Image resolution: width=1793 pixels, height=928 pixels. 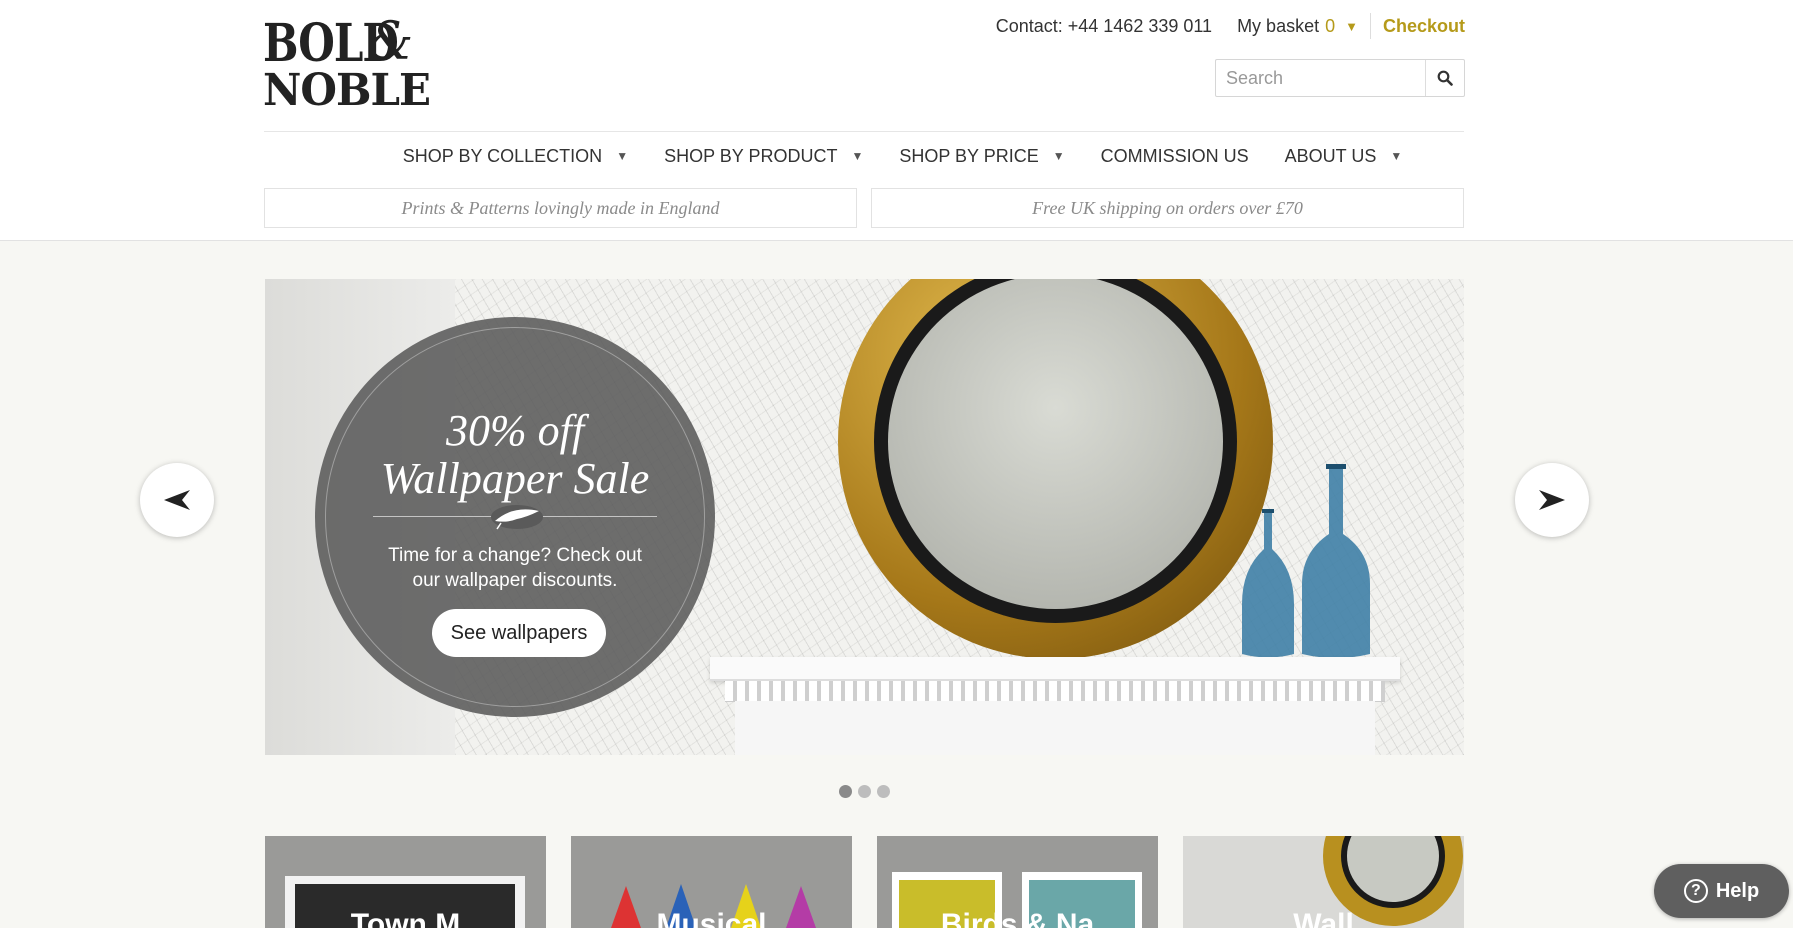 I want to click on arrow-right-icon, so click(x=1552, y=500).